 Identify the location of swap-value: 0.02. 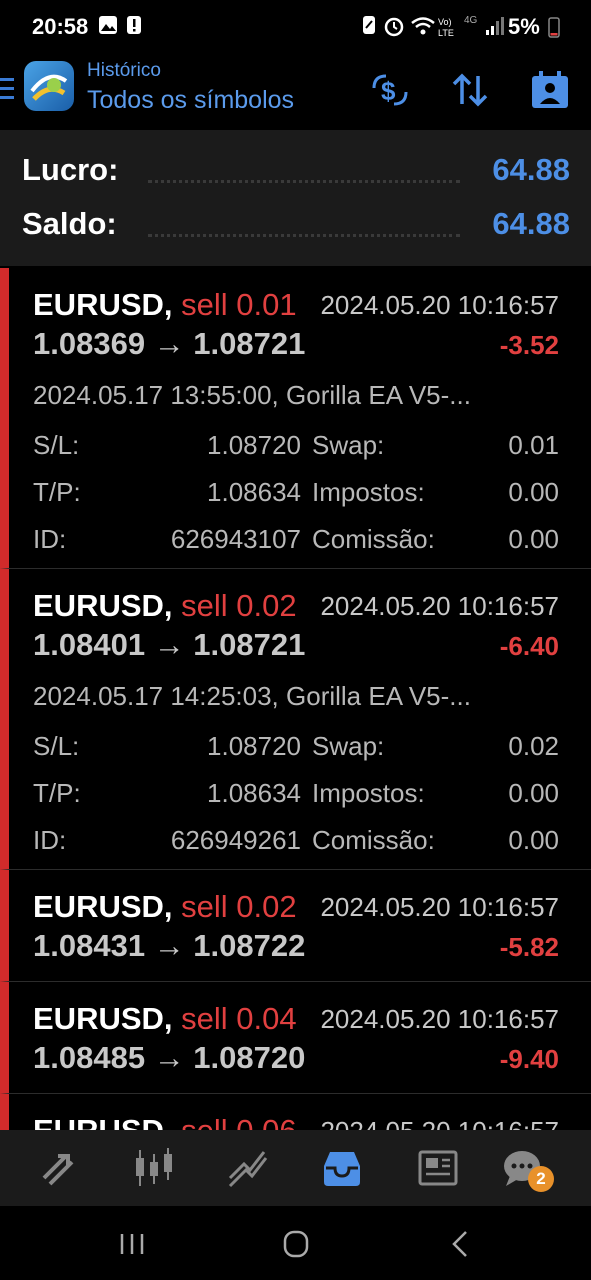
(533, 746).